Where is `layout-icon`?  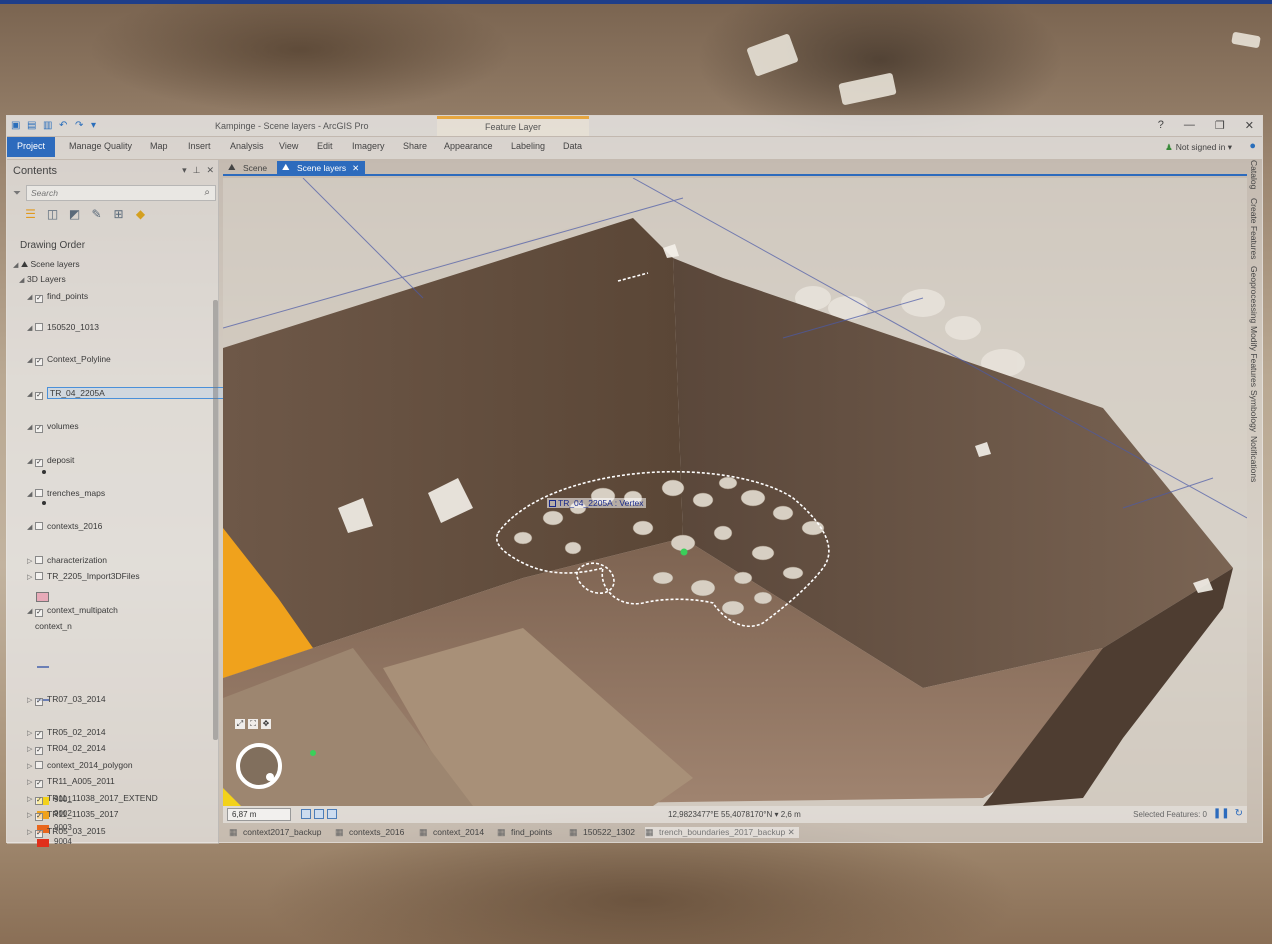 layout-icon is located at coordinates (332, 814).